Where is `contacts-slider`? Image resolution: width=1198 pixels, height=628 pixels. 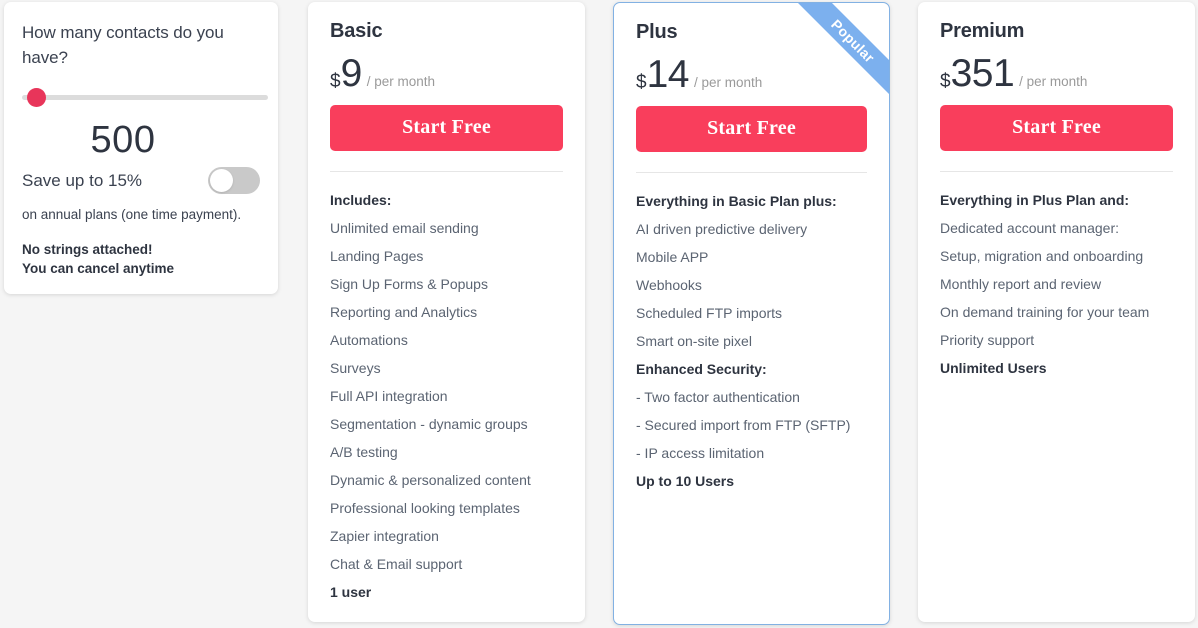 contacts-slider is located at coordinates (145, 98).